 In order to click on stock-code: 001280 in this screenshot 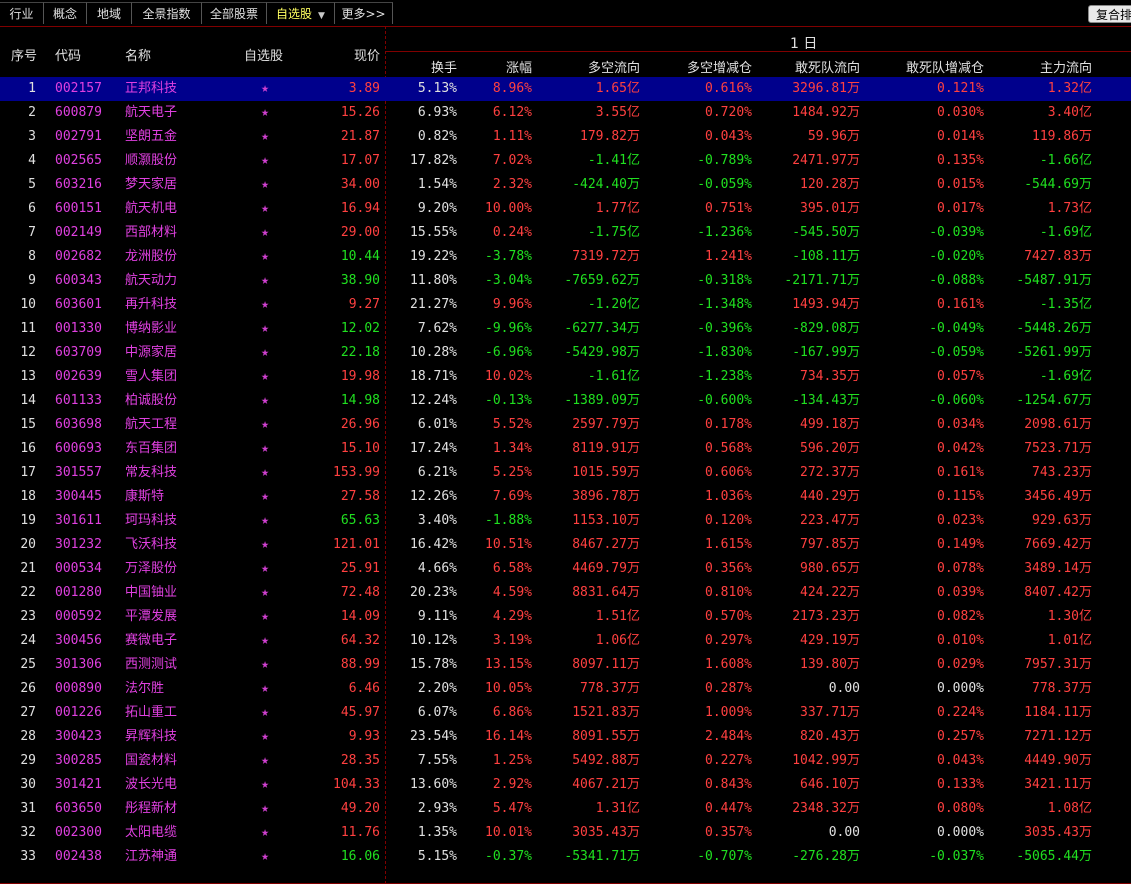, I will do `click(78, 592)`.